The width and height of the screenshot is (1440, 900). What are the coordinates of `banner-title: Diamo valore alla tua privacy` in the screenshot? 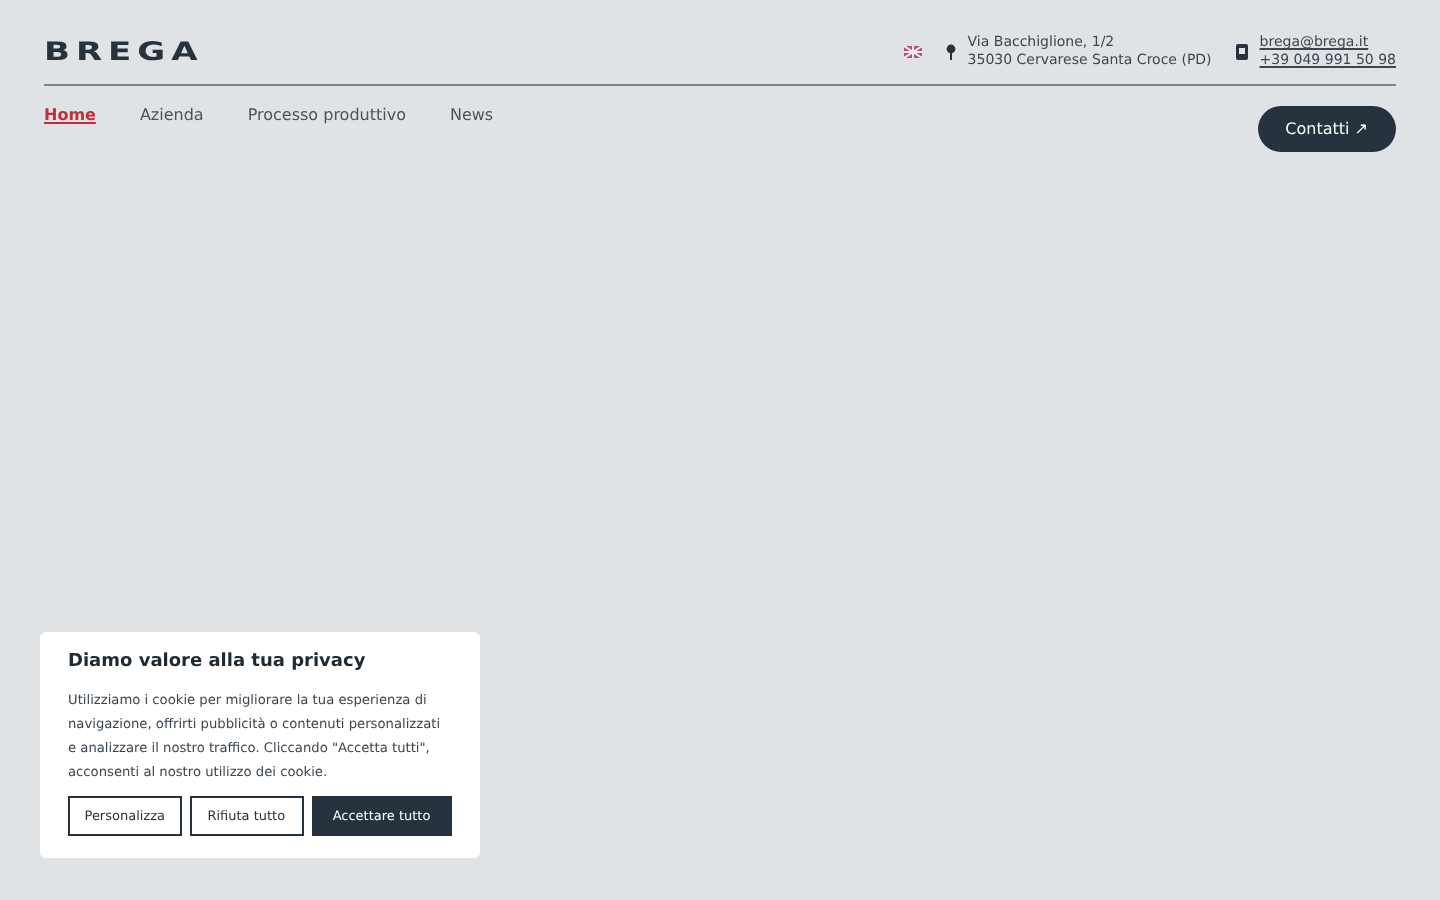 It's located at (218, 662).